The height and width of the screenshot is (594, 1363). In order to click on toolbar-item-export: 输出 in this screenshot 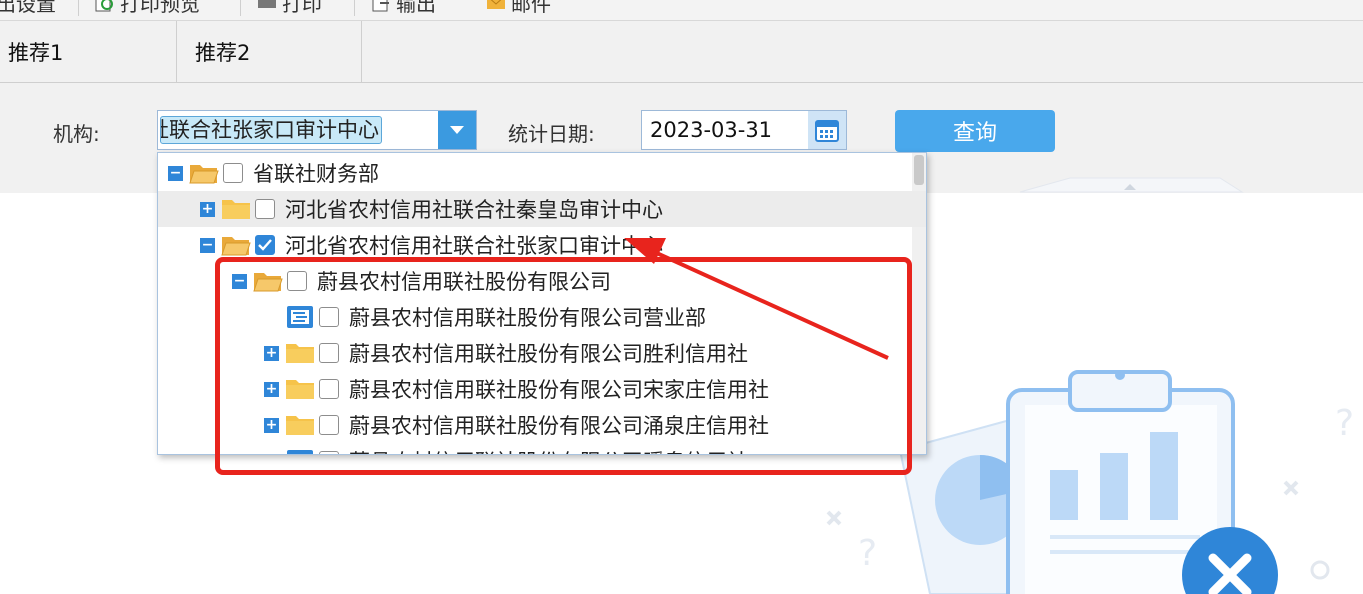, I will do `click(403, 8)`.